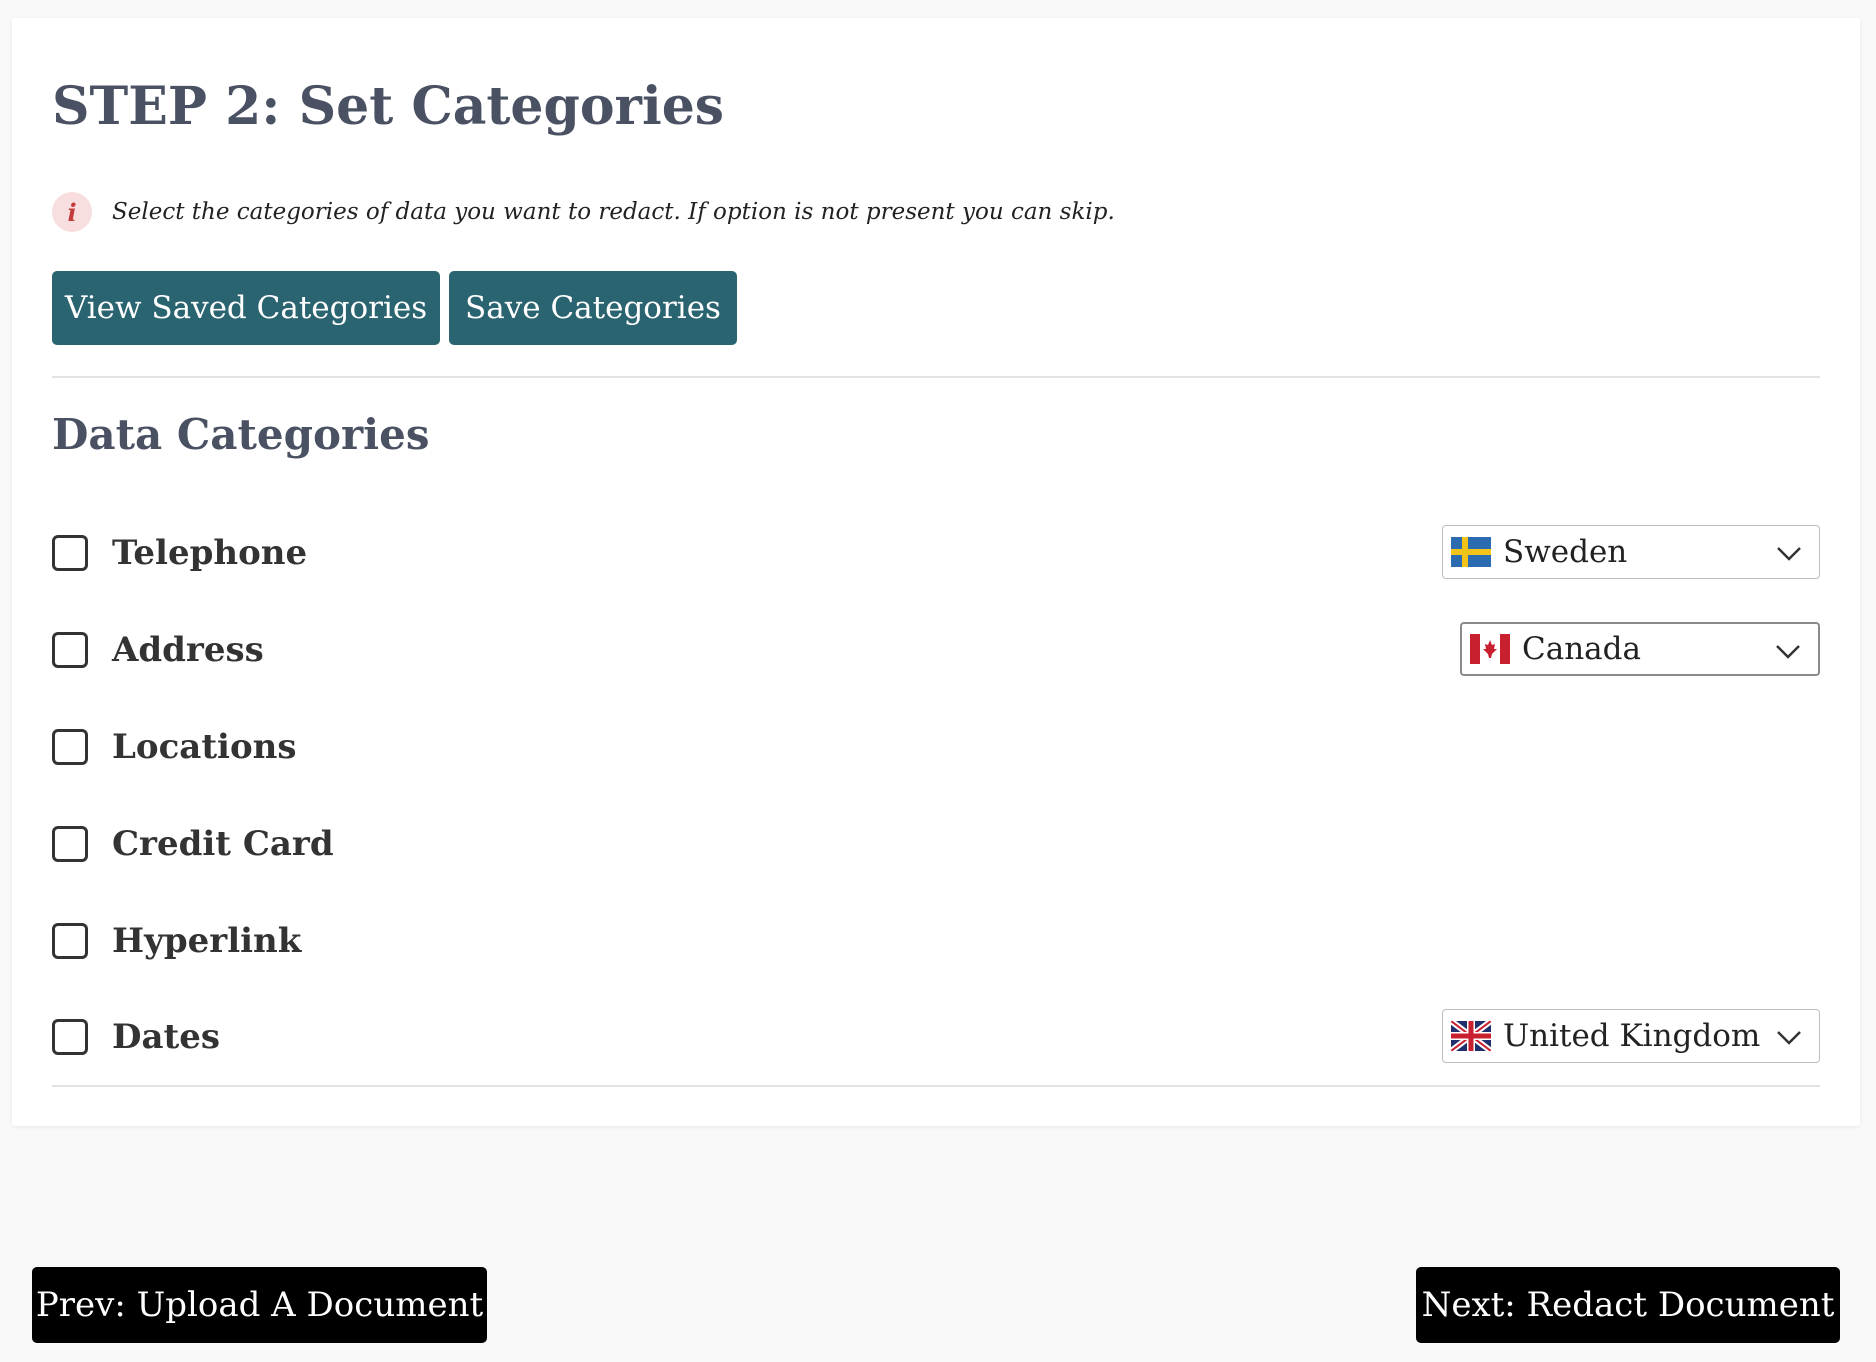 The image size is (1876, 1362). I want to click on category-row-address: Address Canada, so click(936, 650).